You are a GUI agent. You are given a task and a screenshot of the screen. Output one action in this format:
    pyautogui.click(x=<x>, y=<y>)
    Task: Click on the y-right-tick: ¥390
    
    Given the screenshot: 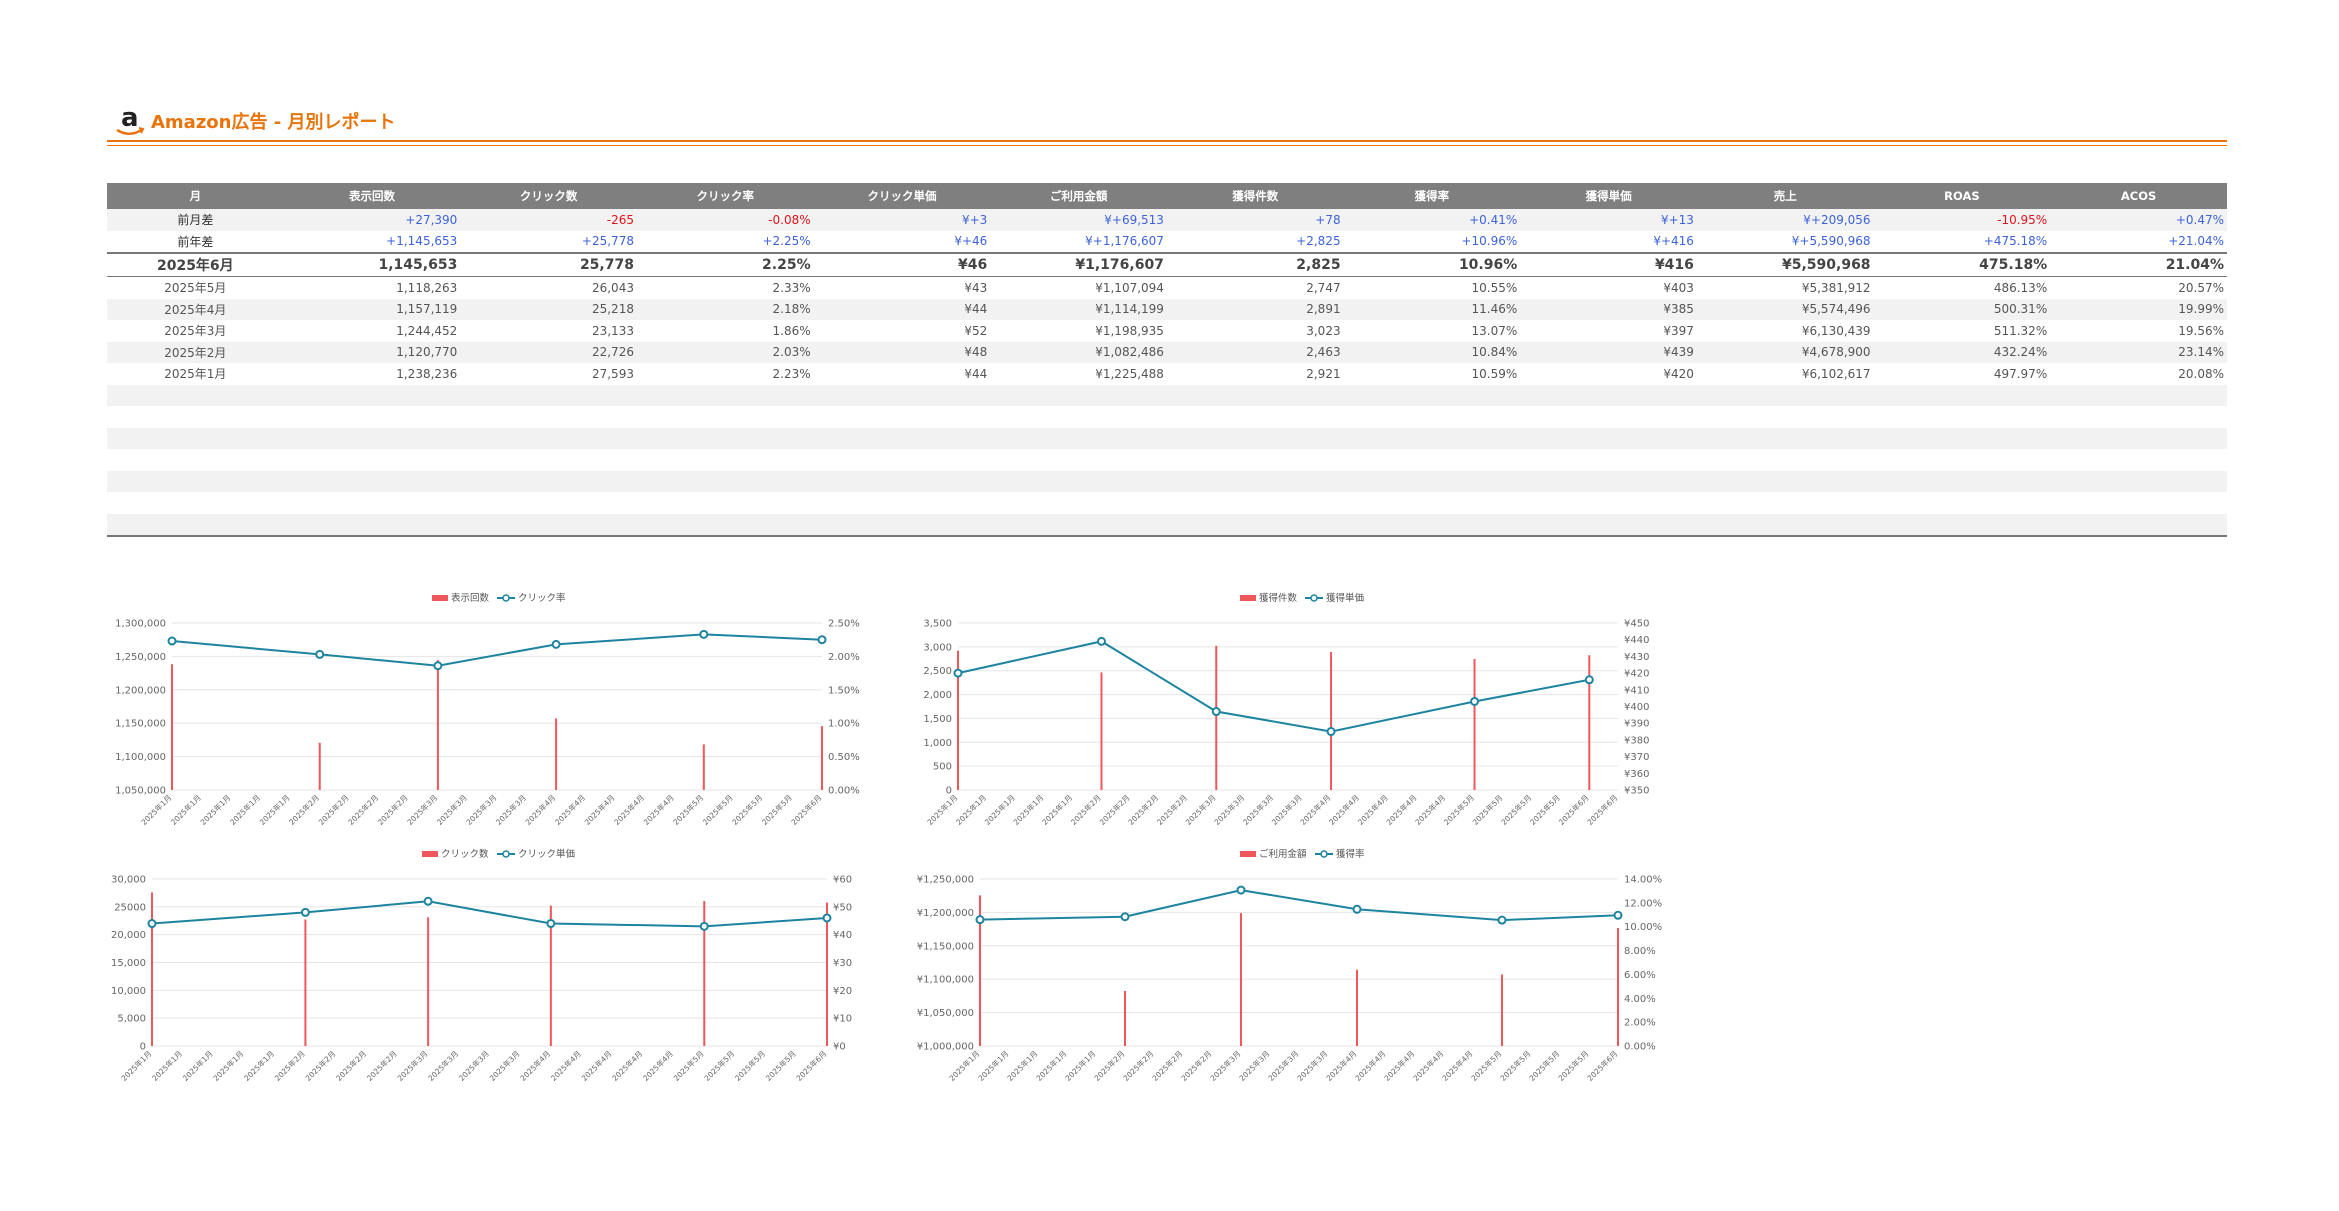 What is the action you would take?
    pyautogui.click(x=1636, y=724)
    